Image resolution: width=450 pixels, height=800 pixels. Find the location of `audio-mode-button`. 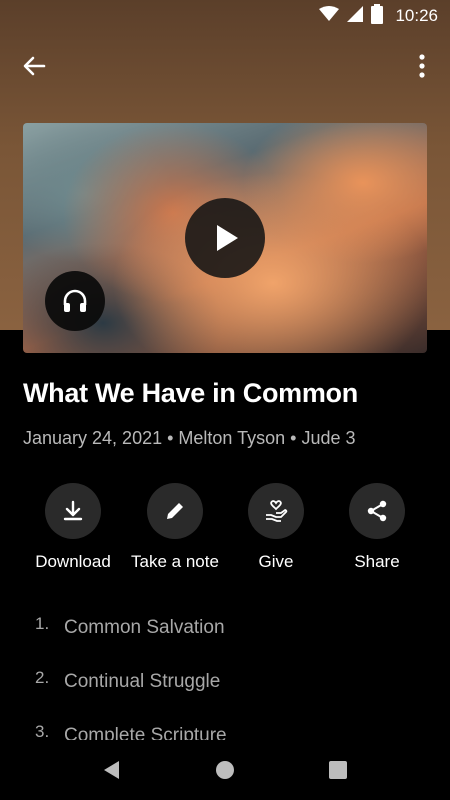

audio-mode-button is located at coordinates (75, 301).